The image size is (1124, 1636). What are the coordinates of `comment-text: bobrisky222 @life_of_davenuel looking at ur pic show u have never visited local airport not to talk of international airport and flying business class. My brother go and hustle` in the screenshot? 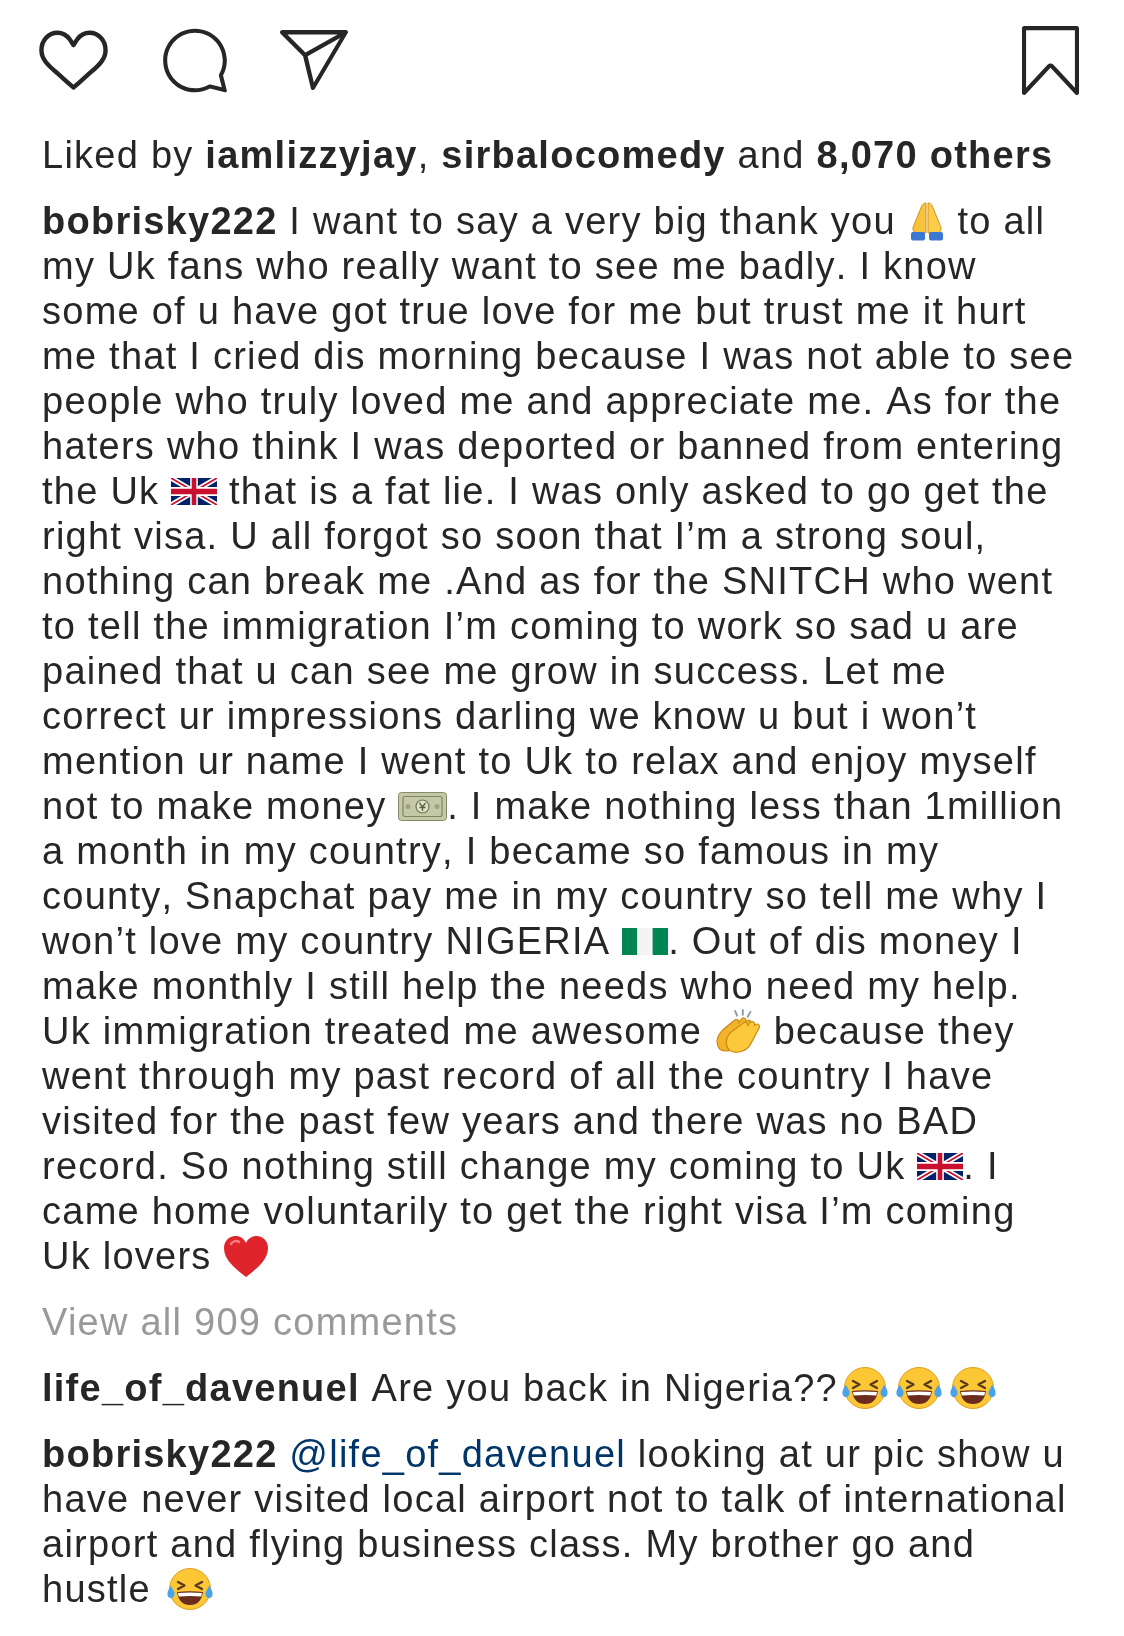 It's located at (555, 1522).